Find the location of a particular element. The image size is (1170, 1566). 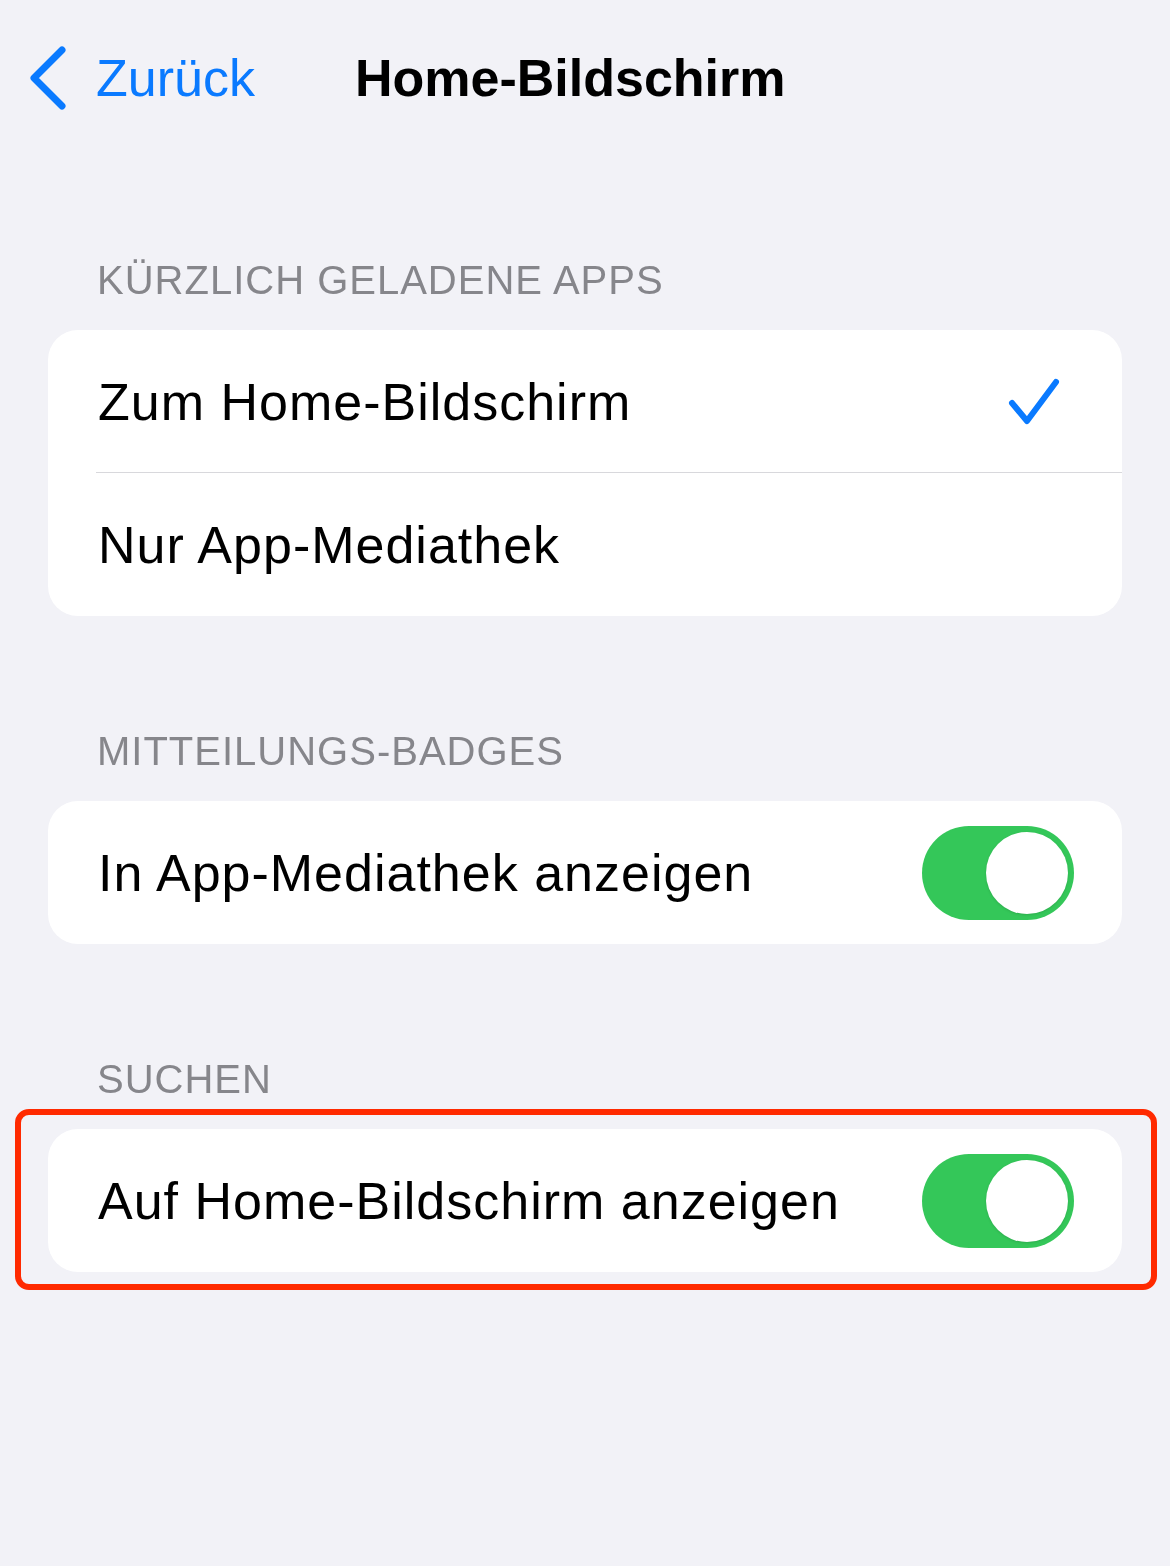

section-header: KÜRZLICH GELADENE APPS is located at coordinates (380, 280).